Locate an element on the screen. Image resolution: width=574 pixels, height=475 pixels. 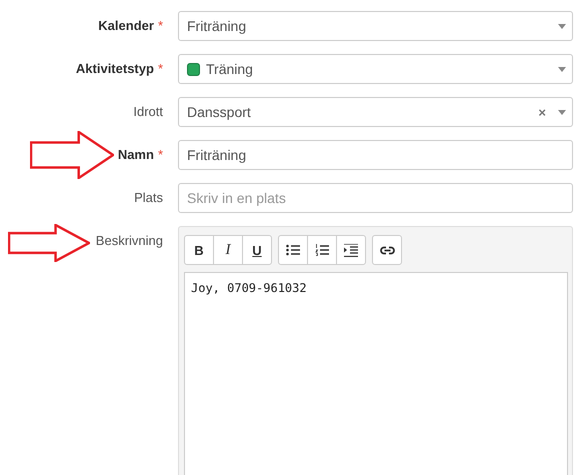
indent-icon is located at coordinates (351, 250).